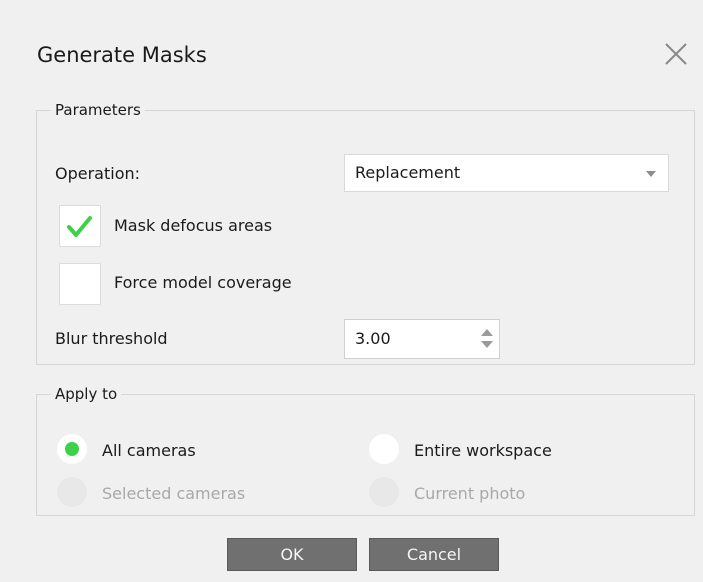  I want to click on operation-select: Replacement, so click(506, 173).